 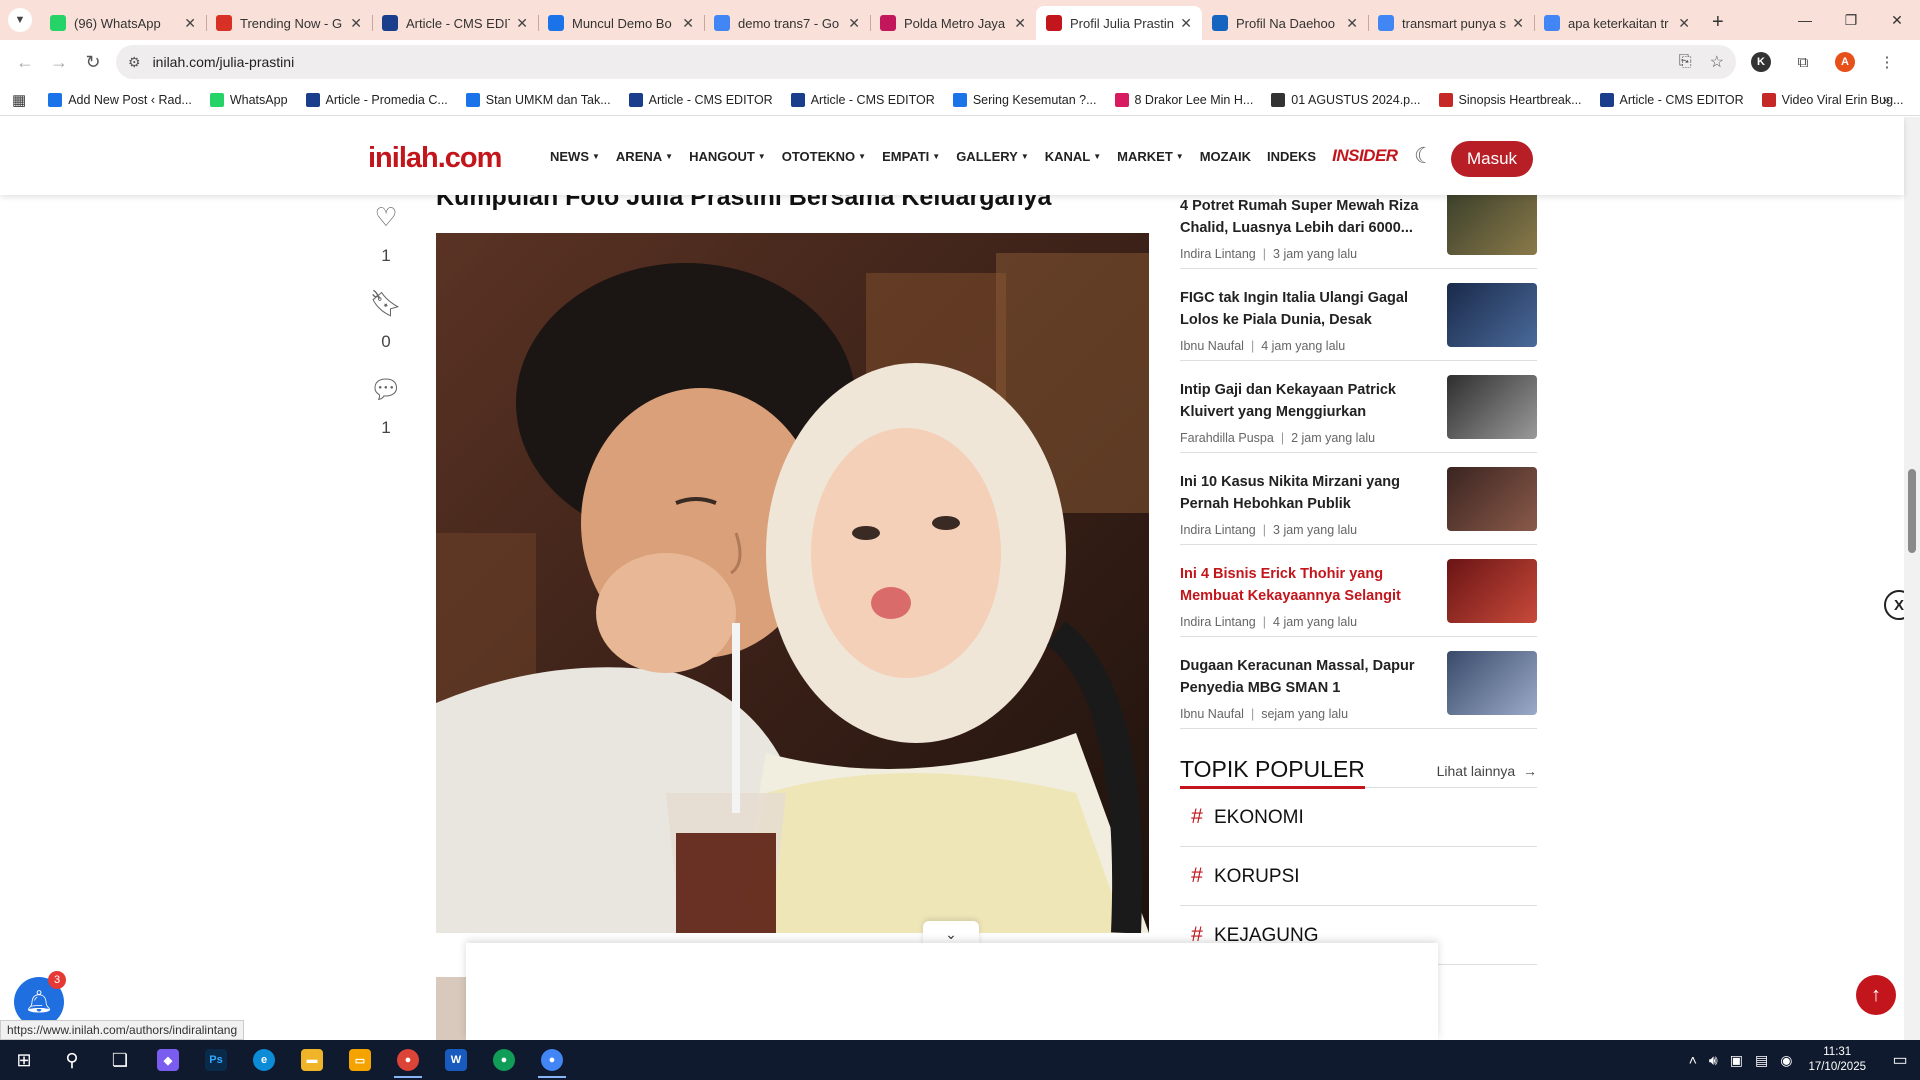 I want to click on search-icon: ⚲, so click(x=72, y=1060).